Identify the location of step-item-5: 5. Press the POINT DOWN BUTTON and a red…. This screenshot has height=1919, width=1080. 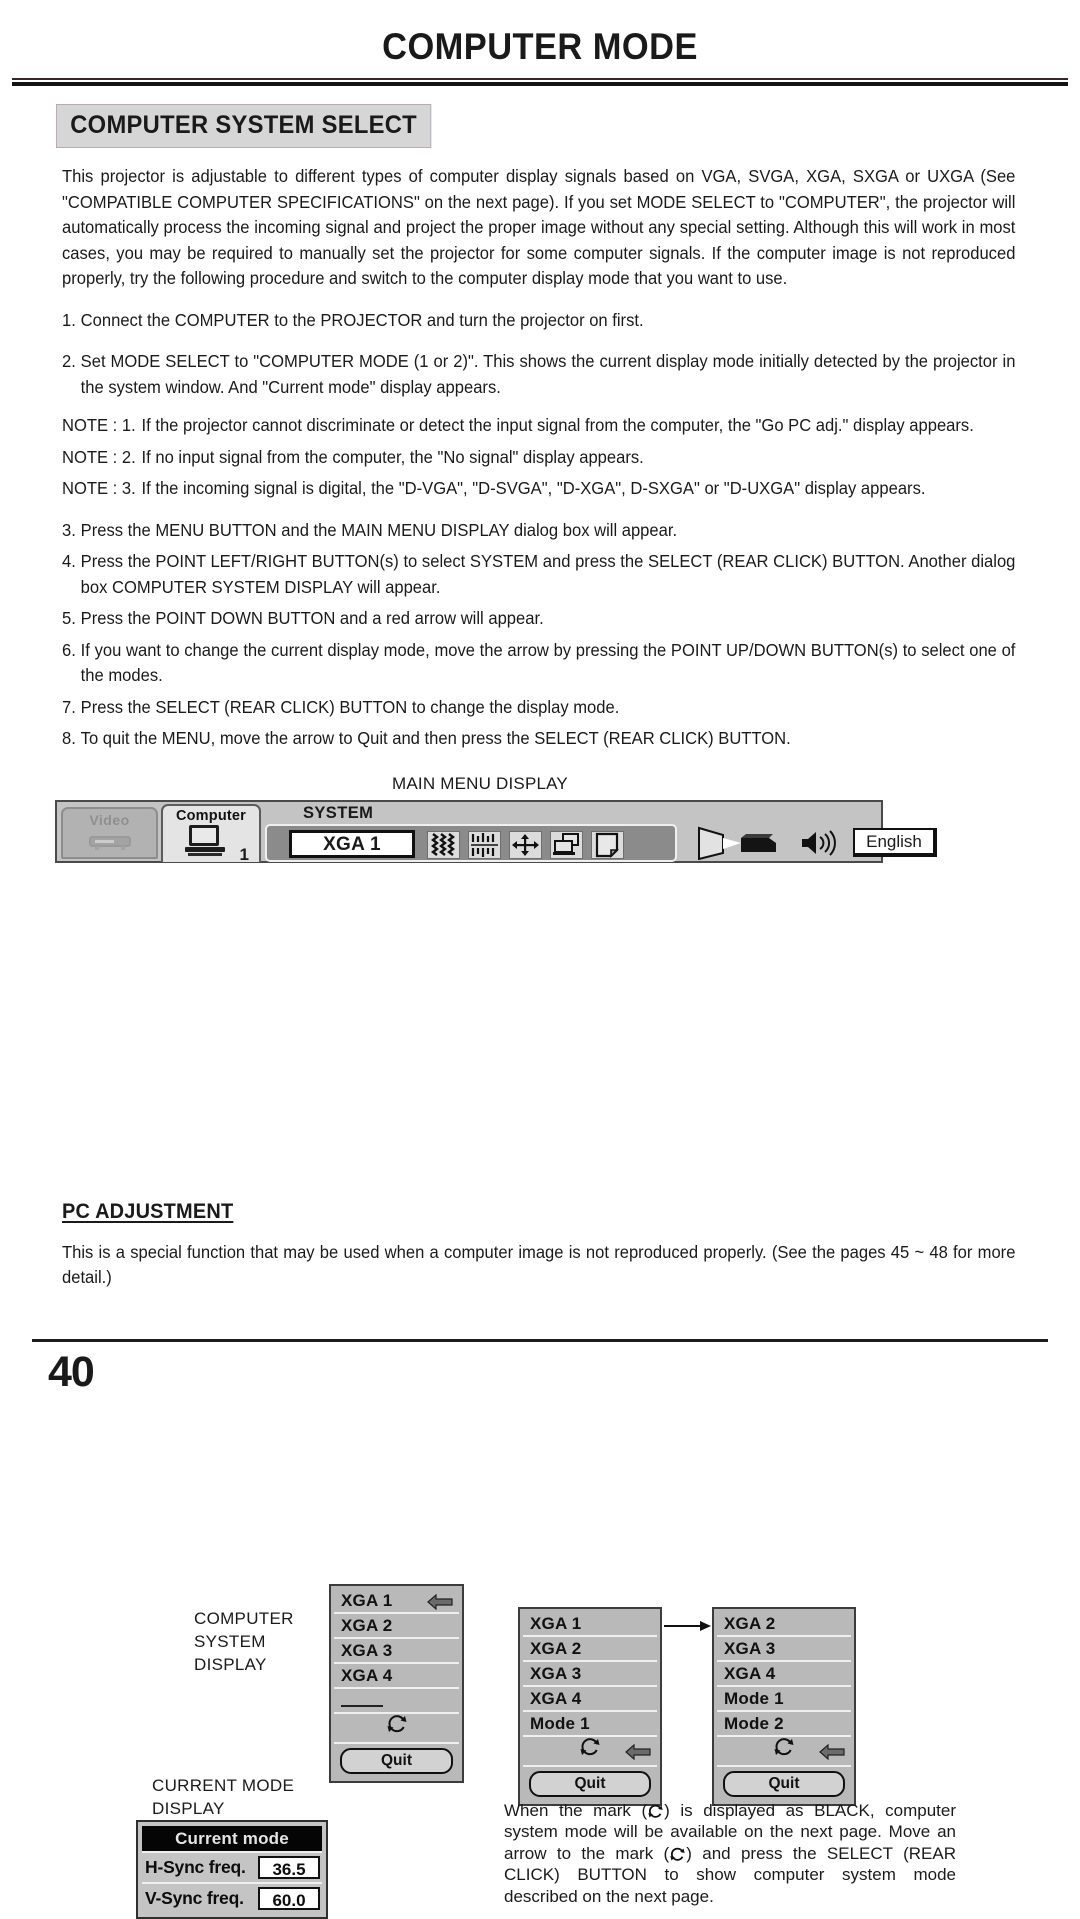
(538, 619).